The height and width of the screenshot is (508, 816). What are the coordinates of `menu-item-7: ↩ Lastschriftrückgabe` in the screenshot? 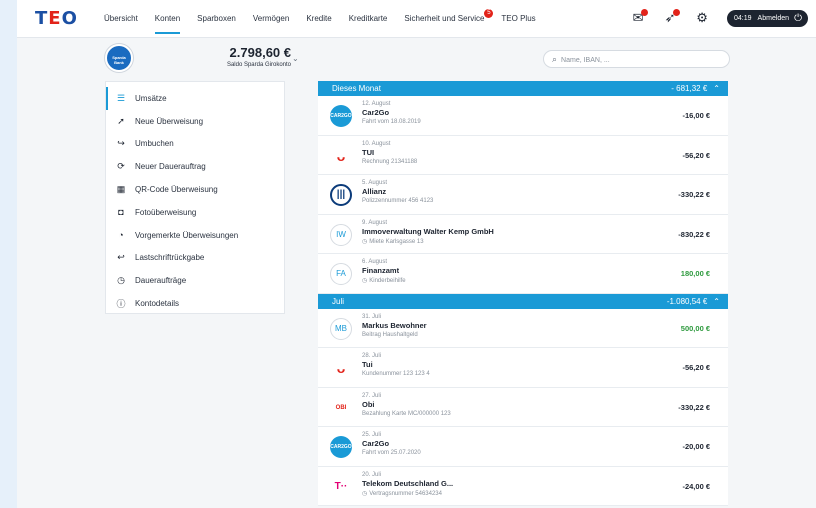 It's located at (195, 258).